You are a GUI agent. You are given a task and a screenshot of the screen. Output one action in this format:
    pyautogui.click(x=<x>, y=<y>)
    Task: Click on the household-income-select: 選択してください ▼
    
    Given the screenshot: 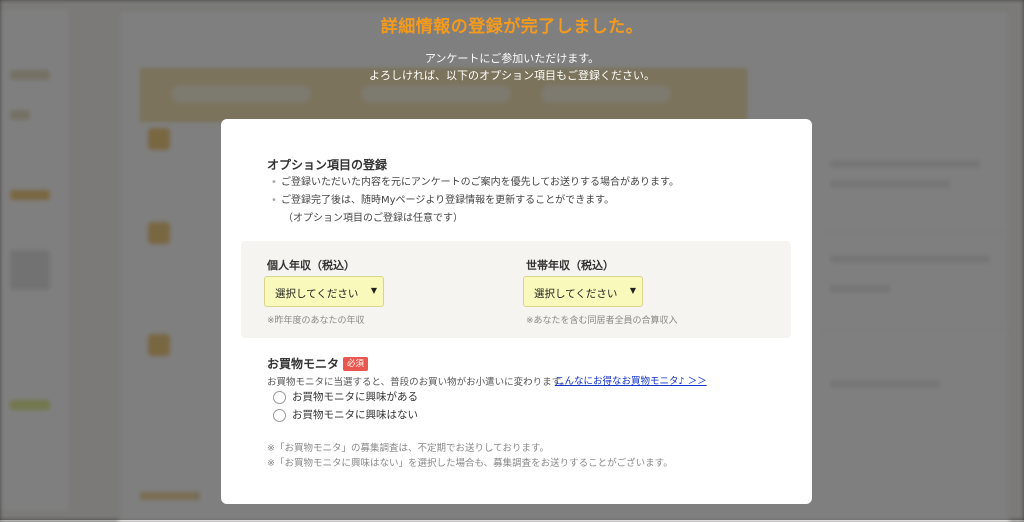 What is the action you would take?
    pyautogui.click(x=583, y=291)
    